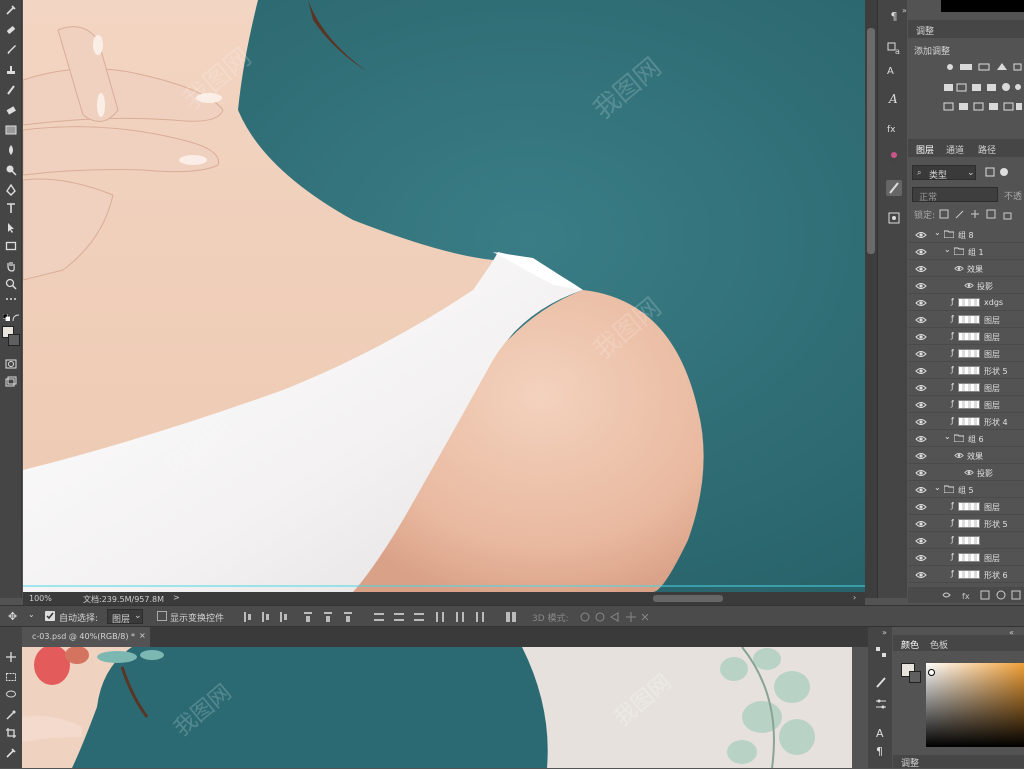 Image resolution: width=1024 pixels, height=769 pixels. Describe the element at coordinates (50, 616) in the screenshot. I see `auto-select-checkbox` at that location.